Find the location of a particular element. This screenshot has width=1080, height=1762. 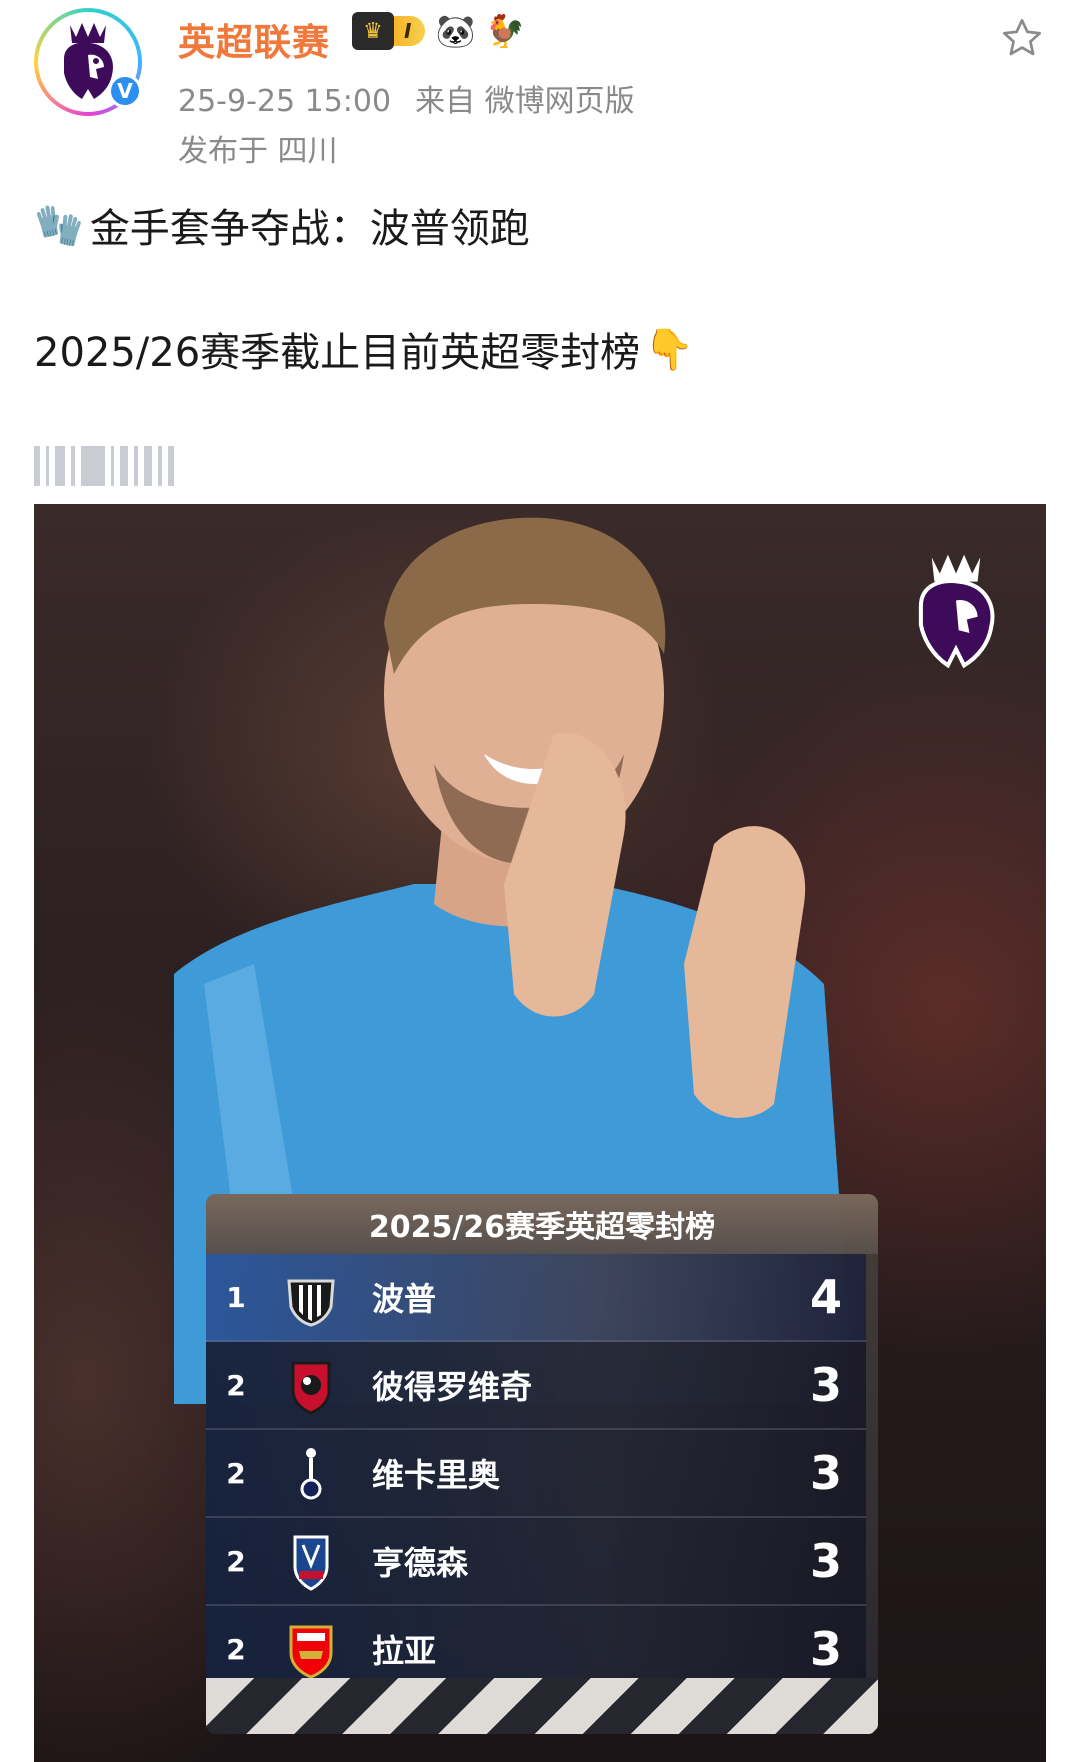

row-rank: 1 is located at coordinates (236, 1297).